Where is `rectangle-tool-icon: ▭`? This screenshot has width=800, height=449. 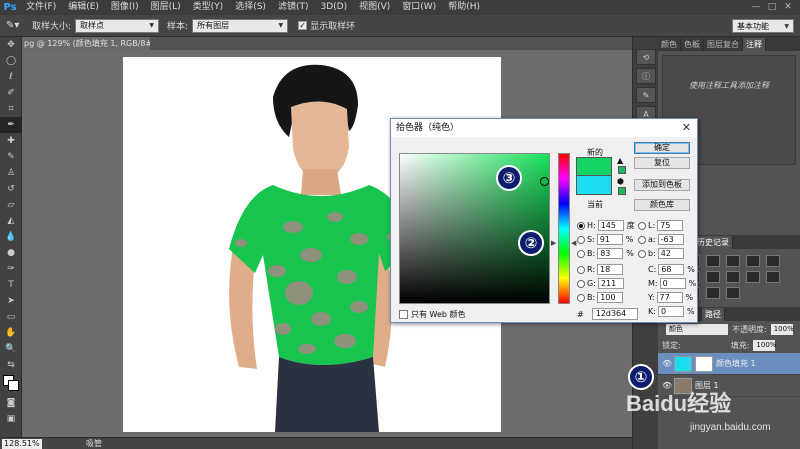
rectangle-tool-icon: ▭ is located at coordinates (11, 317).